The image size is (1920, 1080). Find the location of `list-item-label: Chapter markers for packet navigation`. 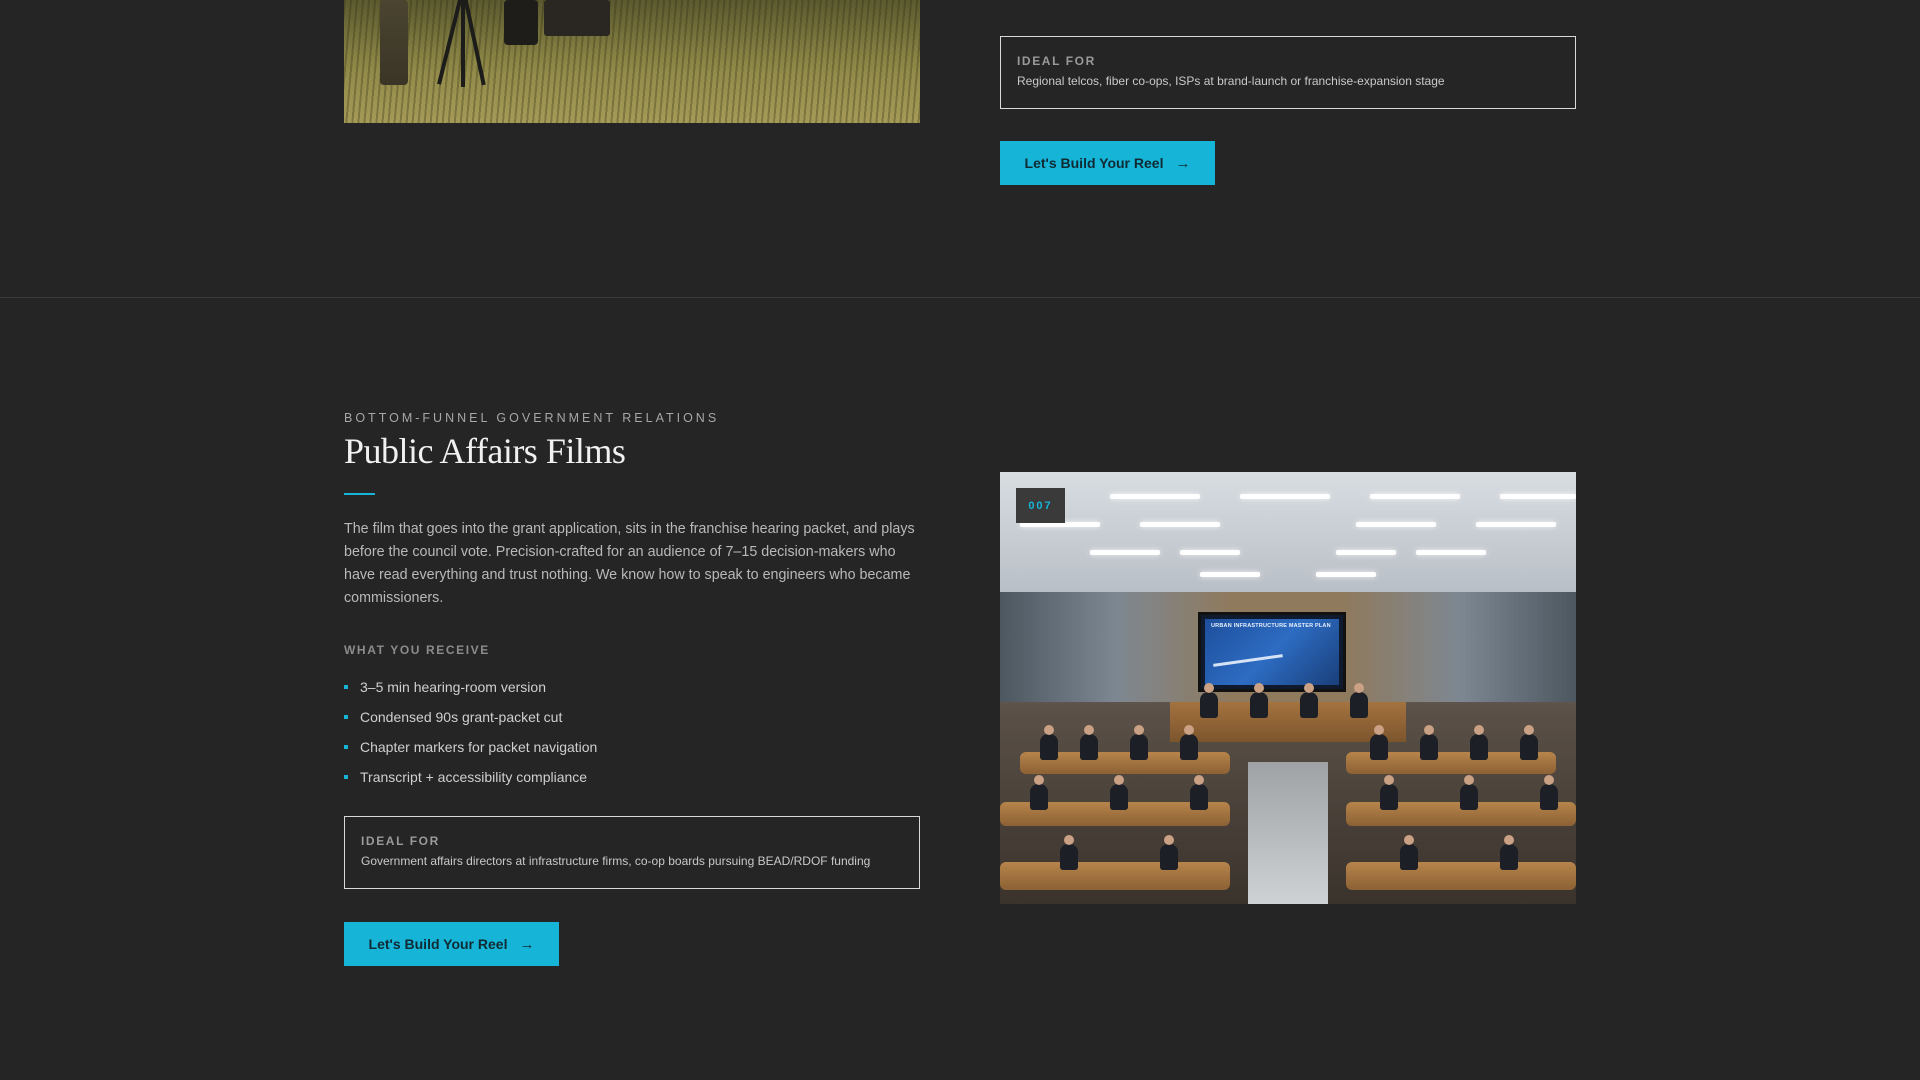

list-item-label: Chapter markers for packet navigation is located at coordinates (479, 747).